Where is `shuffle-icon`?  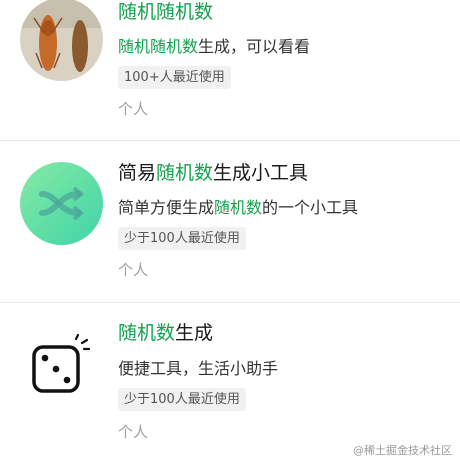
shuffle-icon is located at coordinates (61, 203).